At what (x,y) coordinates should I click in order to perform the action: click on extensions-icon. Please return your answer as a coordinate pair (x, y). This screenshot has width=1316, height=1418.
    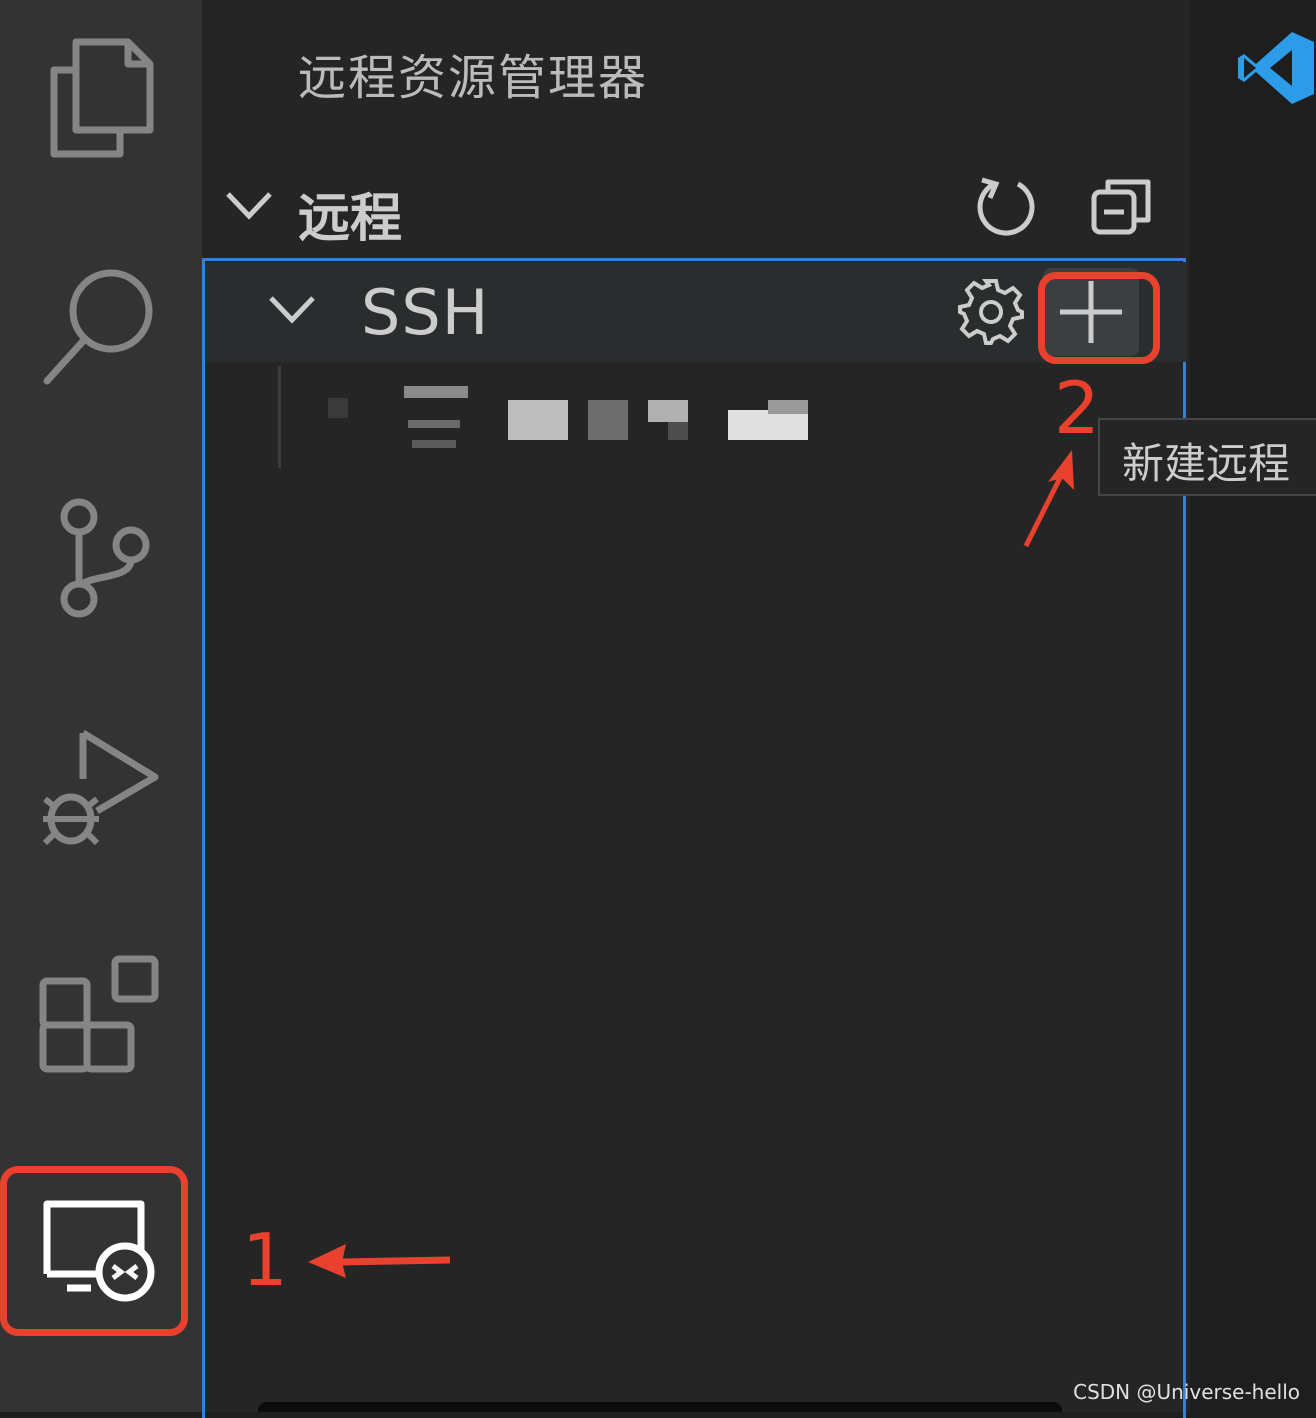
    Looking at the image, I should click on (99, 1014).